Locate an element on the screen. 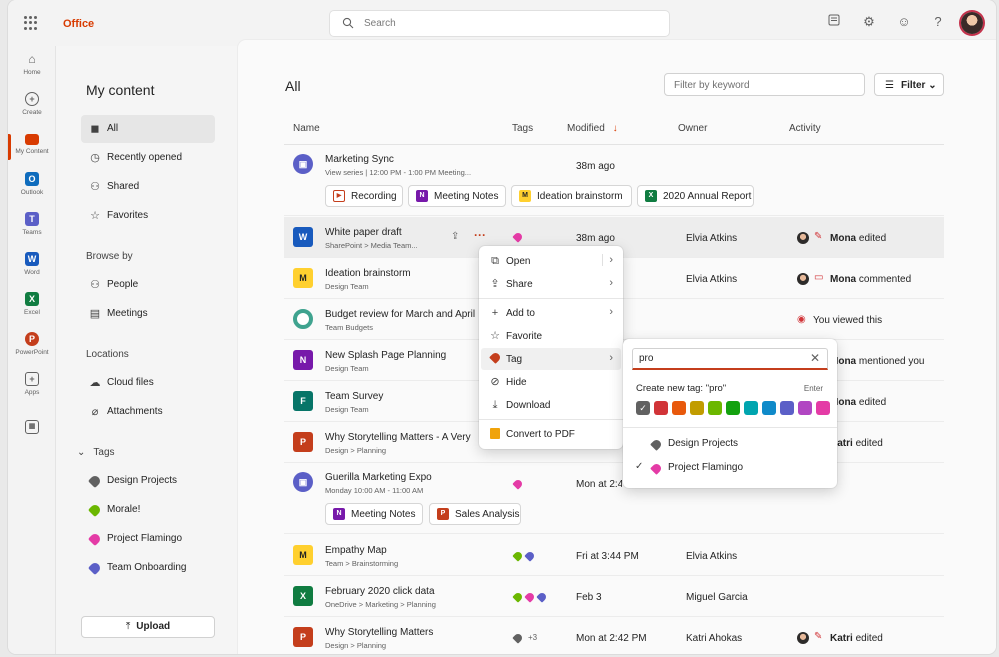  help-icon: ? is located at coordinates (938, 22).